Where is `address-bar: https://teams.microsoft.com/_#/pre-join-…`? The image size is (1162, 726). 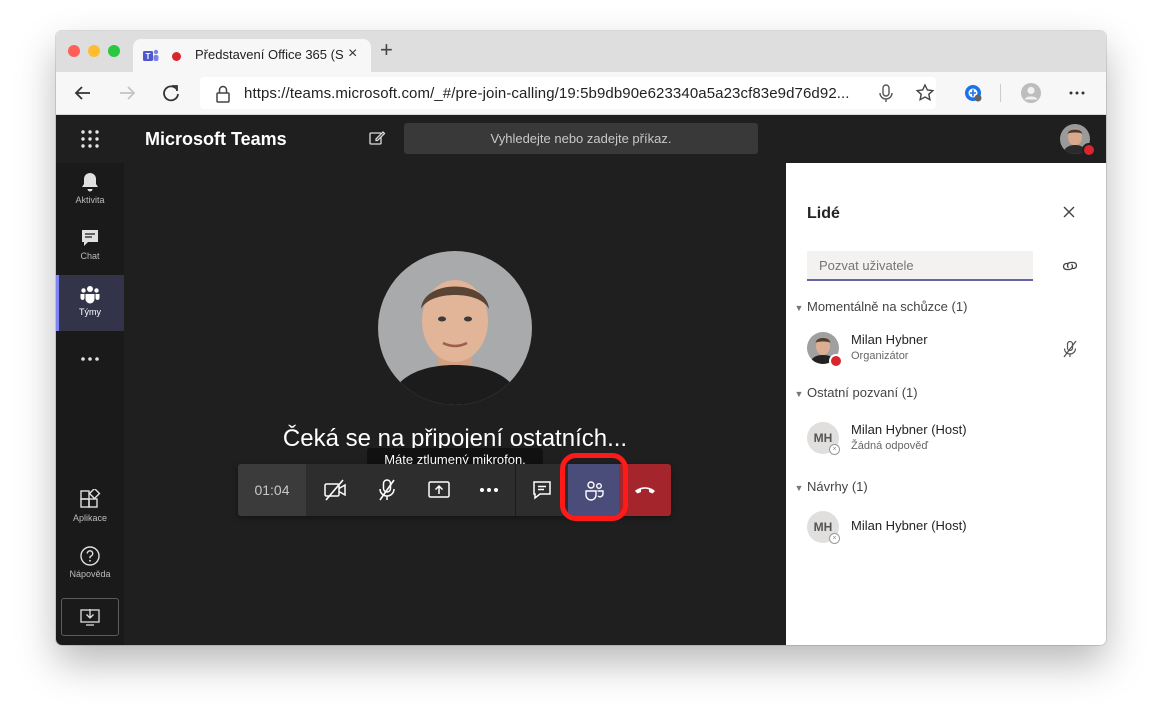 address-bar: https://teams.microsoft.com/_#/pre-join-… is located at coordinates (568, 93).